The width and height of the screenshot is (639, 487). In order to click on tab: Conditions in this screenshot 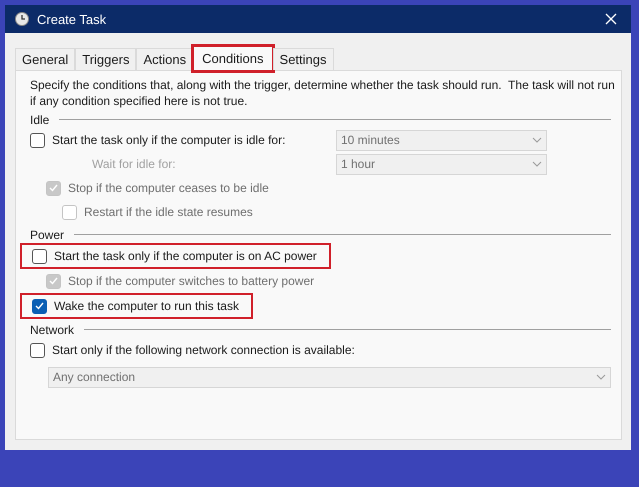, I will do `click(233, 58)`.